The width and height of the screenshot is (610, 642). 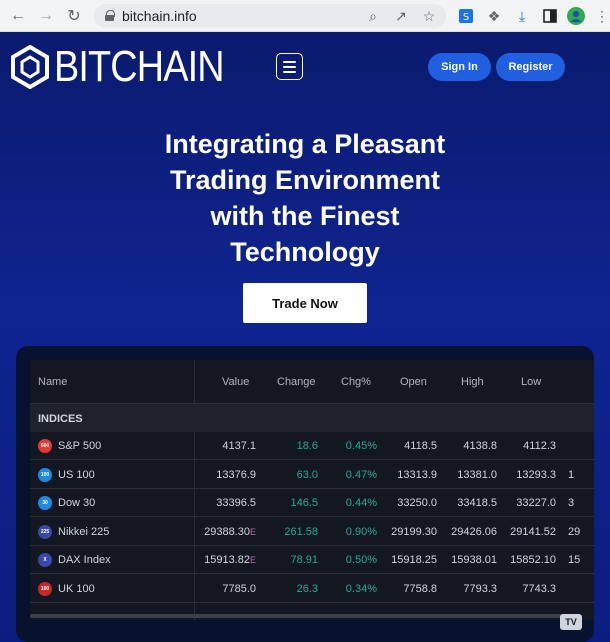 I want to click on cell-value: 13376.9, so click(x=236, y=475).